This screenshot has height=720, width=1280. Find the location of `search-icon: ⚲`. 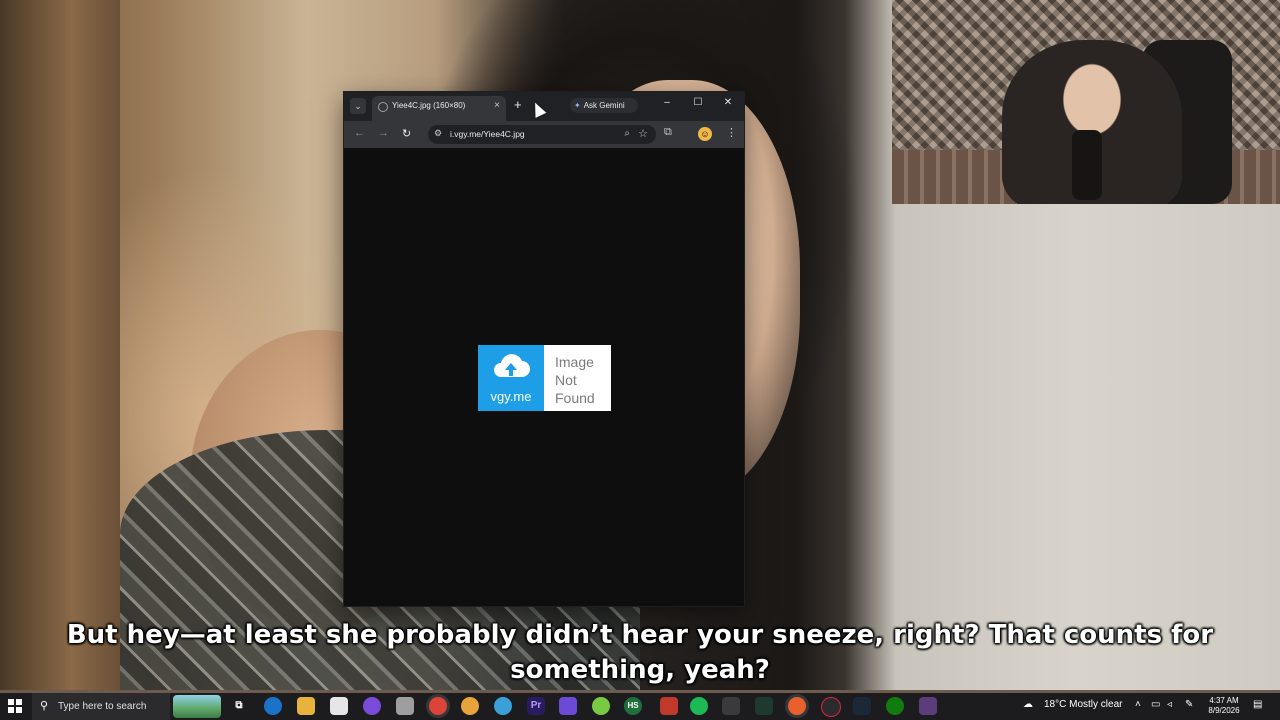

search-icon: ⚲ is located at coordinates (44, 706).